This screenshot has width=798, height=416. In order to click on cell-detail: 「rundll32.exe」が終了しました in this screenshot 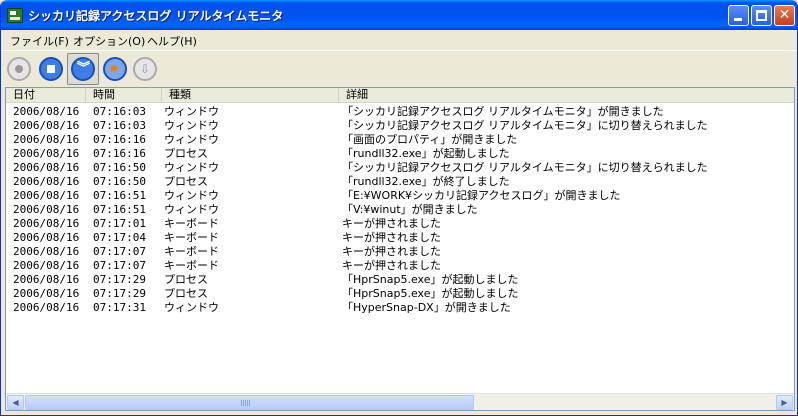, I will do `click(426, 181)`.